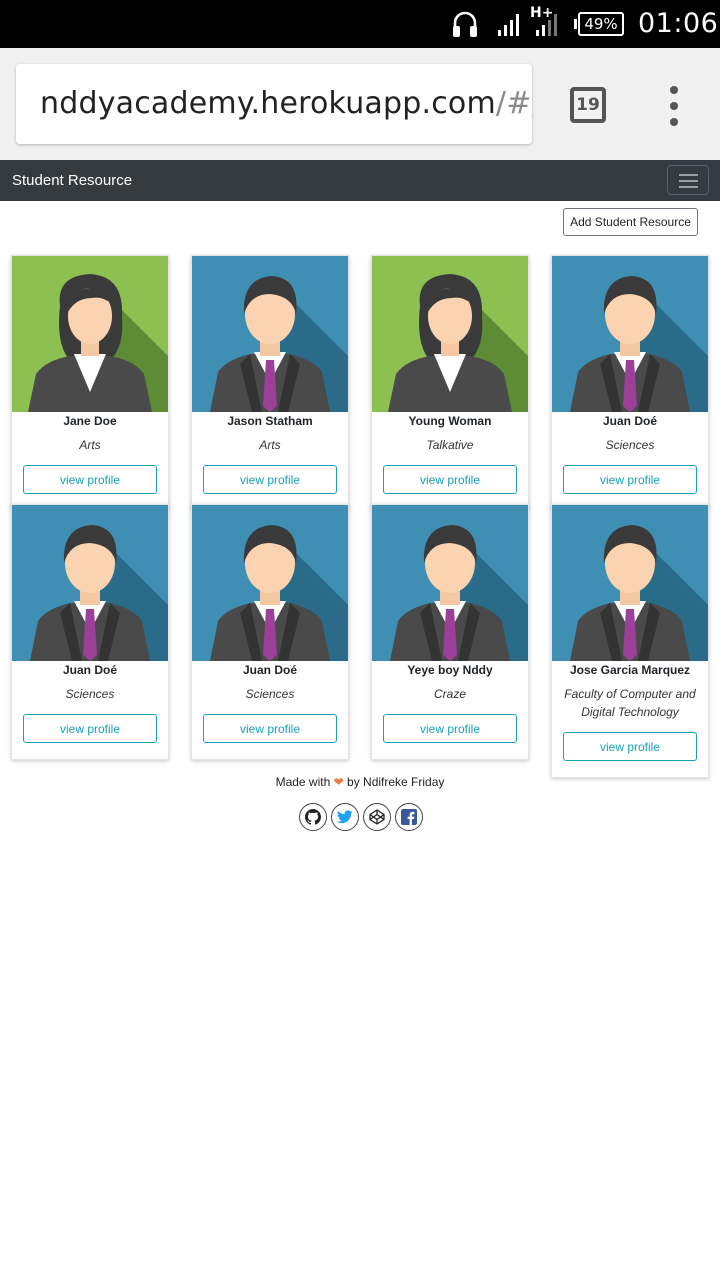  Describe the element at coordinates (630, 670) in the screenshot. I see `student-name: Jose Garcia Marquez` at that location.